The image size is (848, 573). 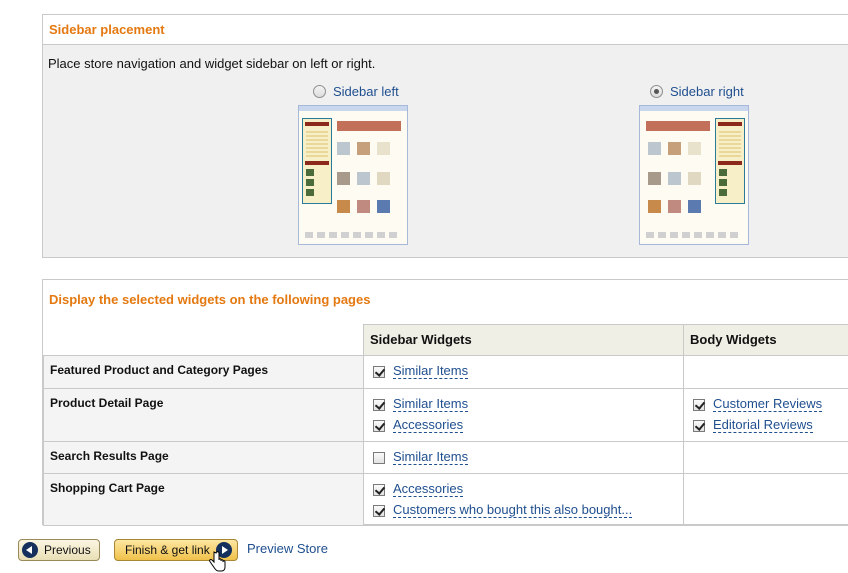 What do you see at coordinates (203, 415) in the screenshot?
I see `row-label-product-detail: Product Detail Page` at bounding box center [203, 415].